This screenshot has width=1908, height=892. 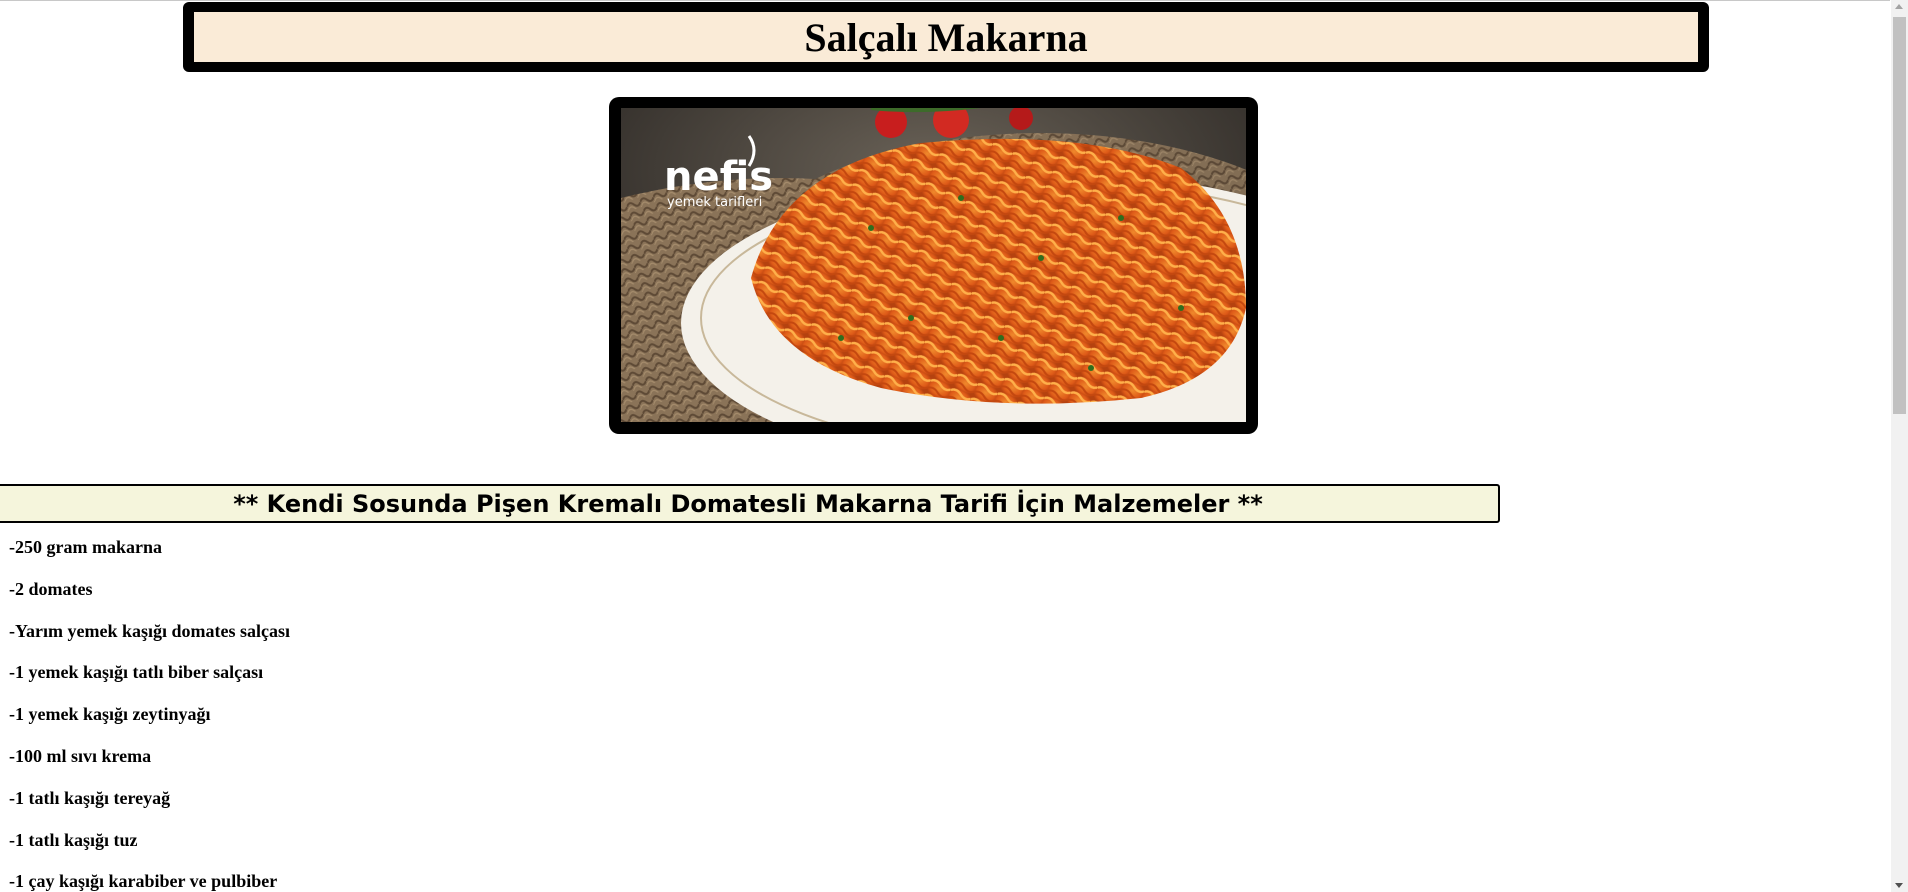 I want to click on vertical-scrollbar, so click(x=1899, y=446).